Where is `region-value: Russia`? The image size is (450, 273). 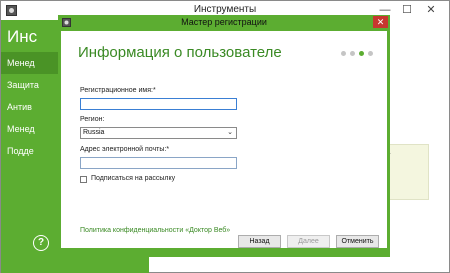
region-value: Russia is located at coordinates (94, 132).